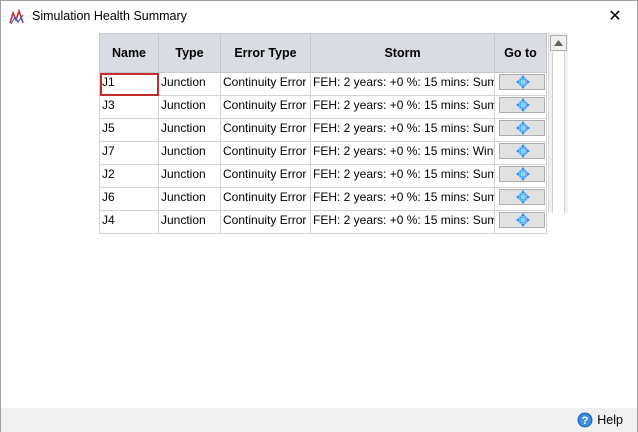 This screenshot has height=432, width=638. I want to click on column-header-storm: Storm, so click(402, 53).